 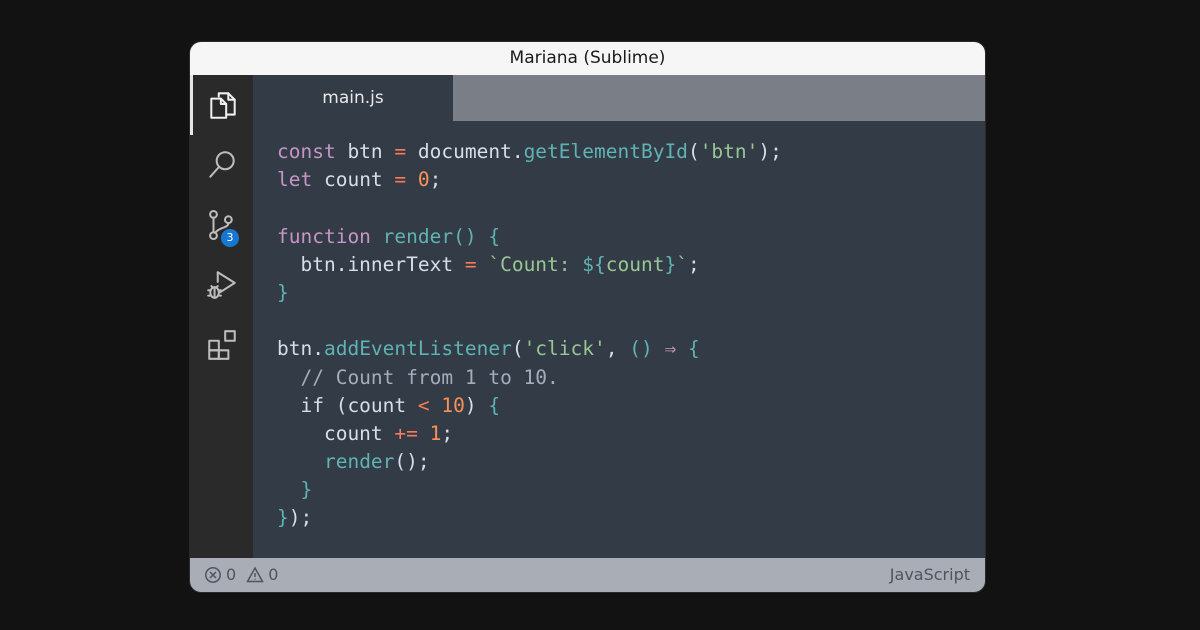 I want to click on activity-extensions, so click(x=221, y=345).